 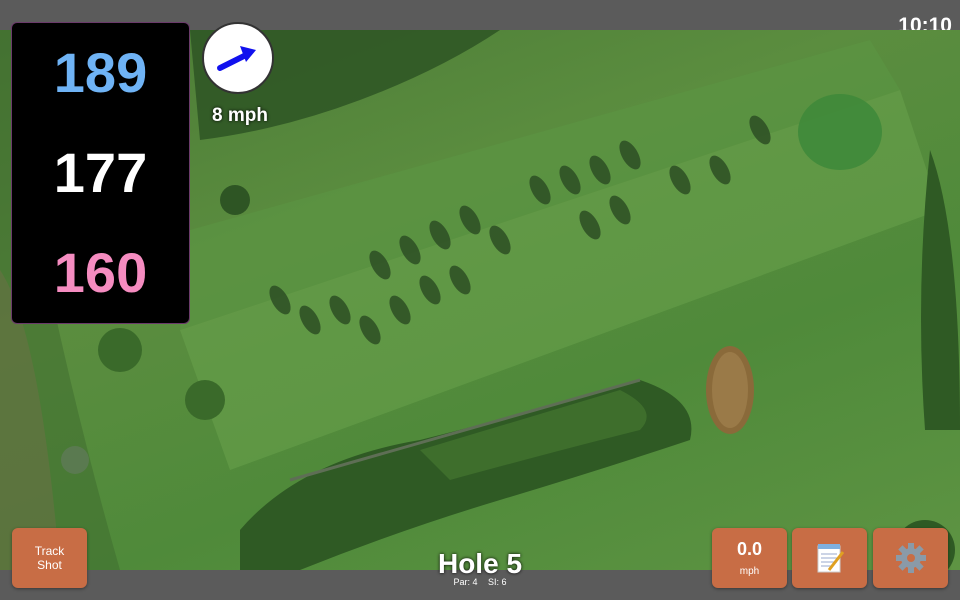 I want to click on notepad-icon, so click(x=830, y=558).